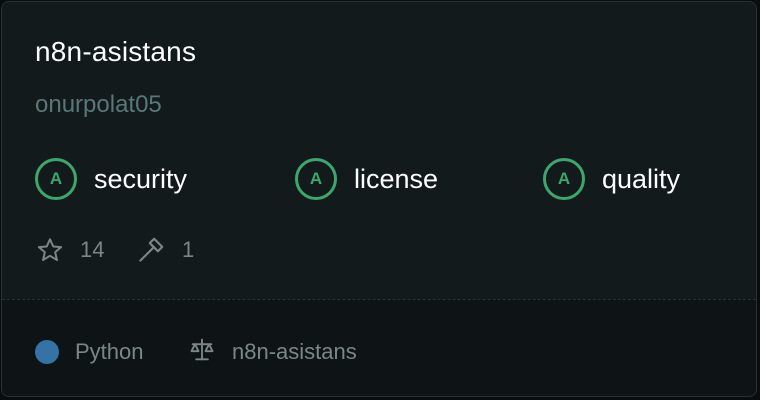  I want to click on score-label: quality, so click(641, 178).